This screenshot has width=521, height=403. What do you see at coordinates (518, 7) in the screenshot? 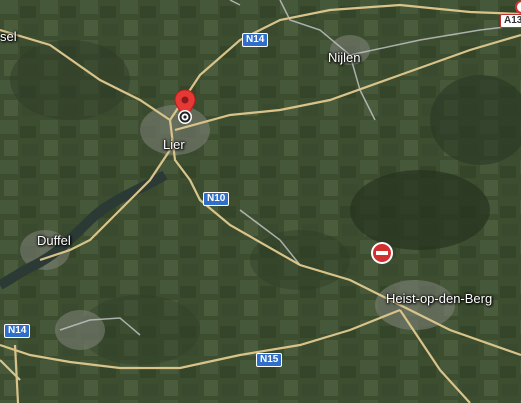
I see `road-shield-icon` at bounding box center [518, 7].